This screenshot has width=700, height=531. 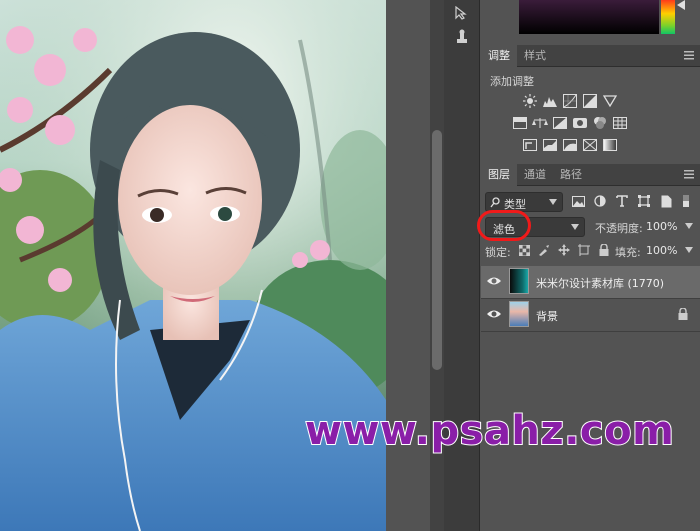 What do you see at coordinates (589, 17) in the screenshot?
I see `color-picker-field` at bounding box center [589, 17].